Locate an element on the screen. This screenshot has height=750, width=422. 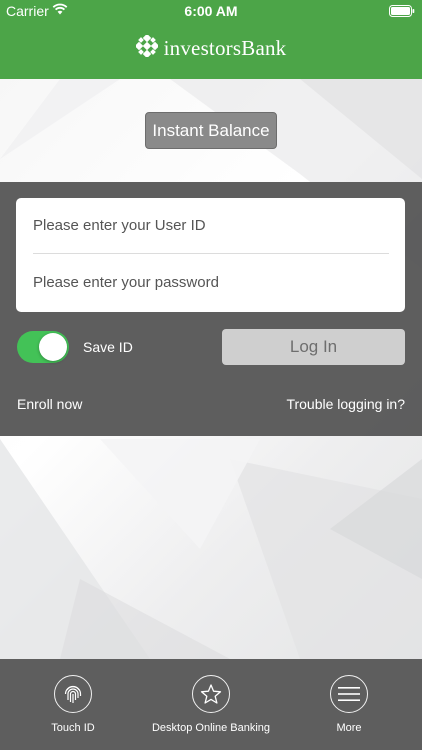
tab-desktop-online-banking: Desktop Online Banking is located at coordinates (211, 704).